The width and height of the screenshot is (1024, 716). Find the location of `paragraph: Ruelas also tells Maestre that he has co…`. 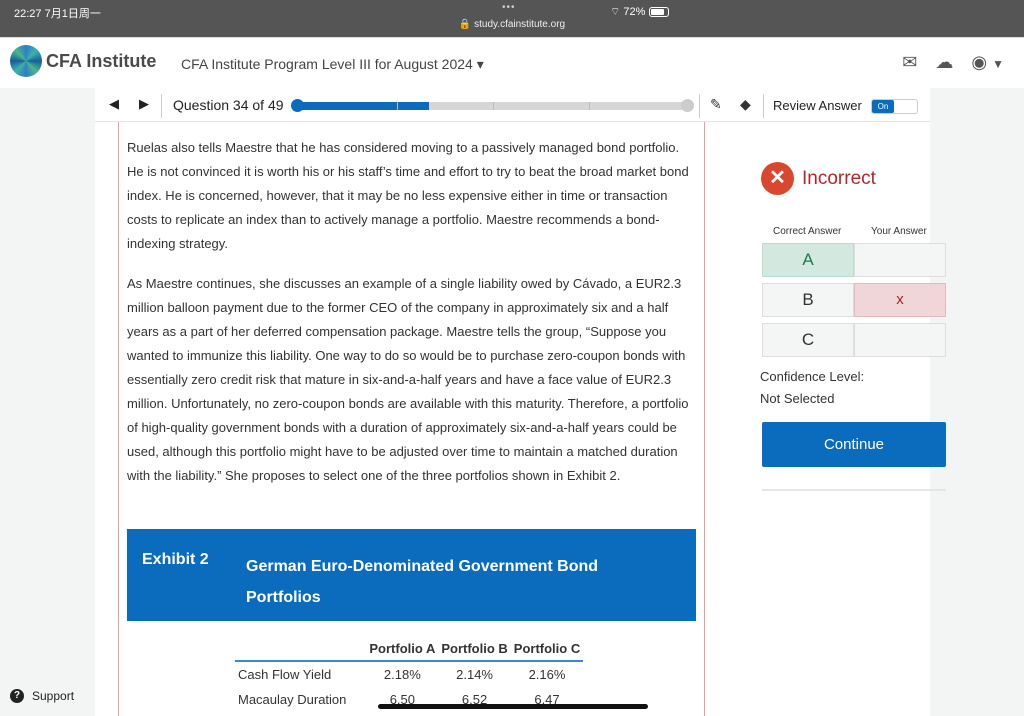

paragraph: Ruelas also tells Maestre that he has co… is located at coordinates (408, 195).